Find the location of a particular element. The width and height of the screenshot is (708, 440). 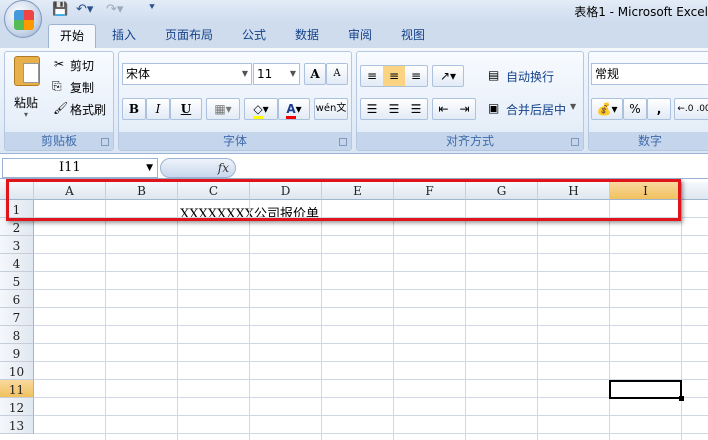

decrease-indent-icon: ⇤ is located at coordinates (443, 109).